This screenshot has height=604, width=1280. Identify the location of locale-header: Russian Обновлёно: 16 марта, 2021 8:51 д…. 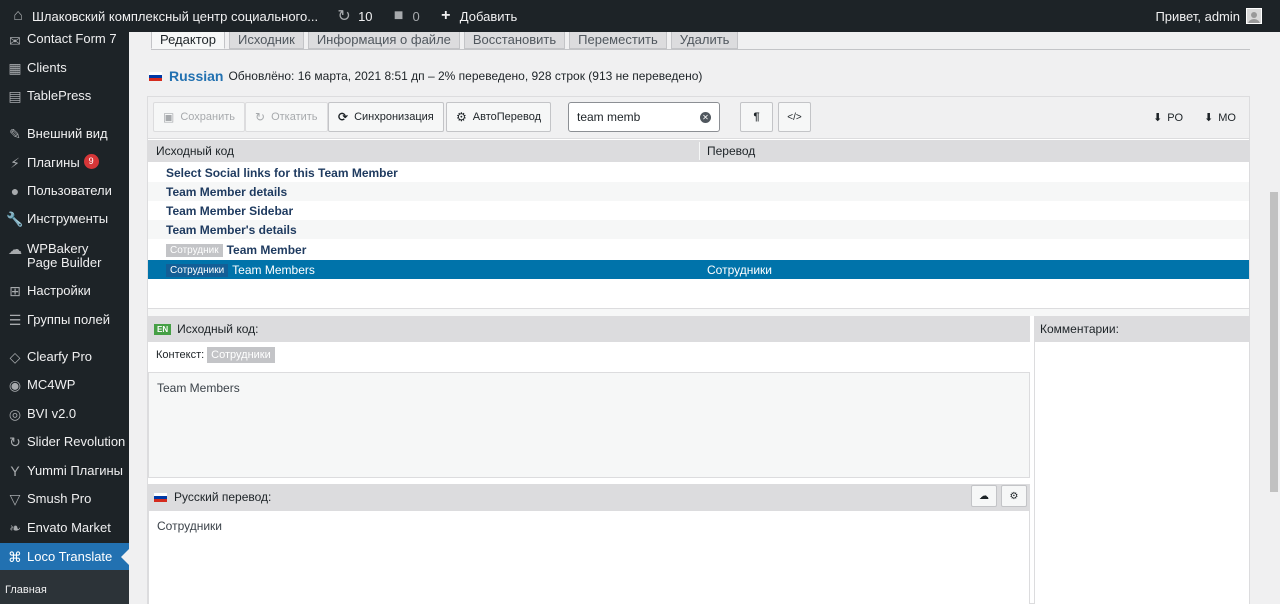
(425, 76).